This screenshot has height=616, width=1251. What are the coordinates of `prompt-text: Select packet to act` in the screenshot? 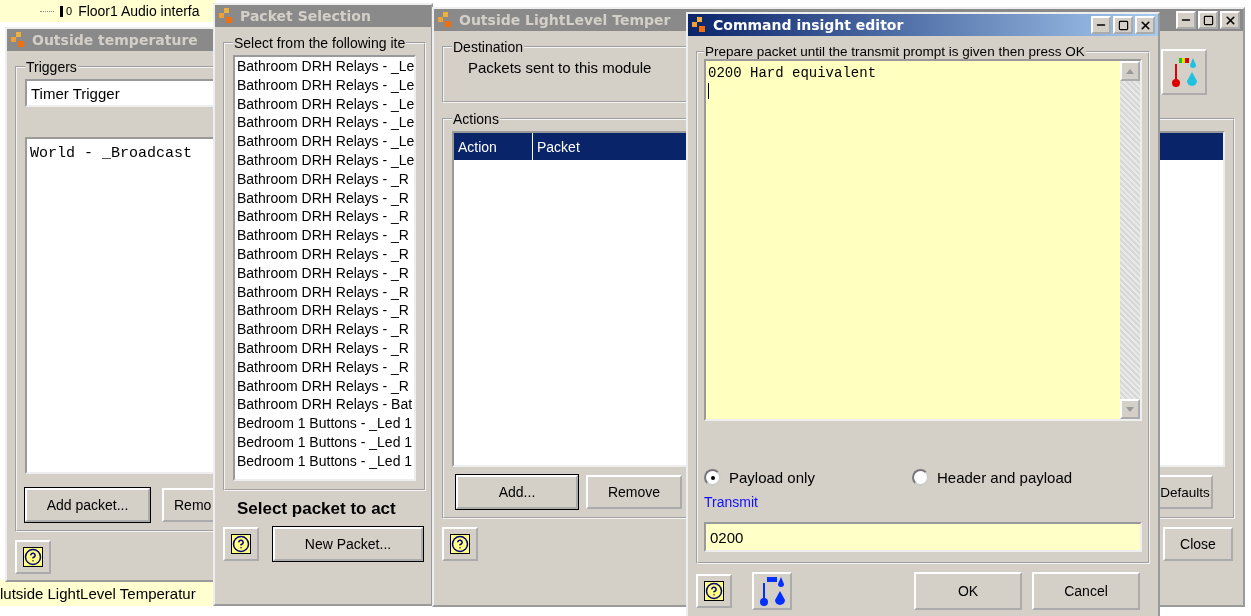 It's located at (316, 509).